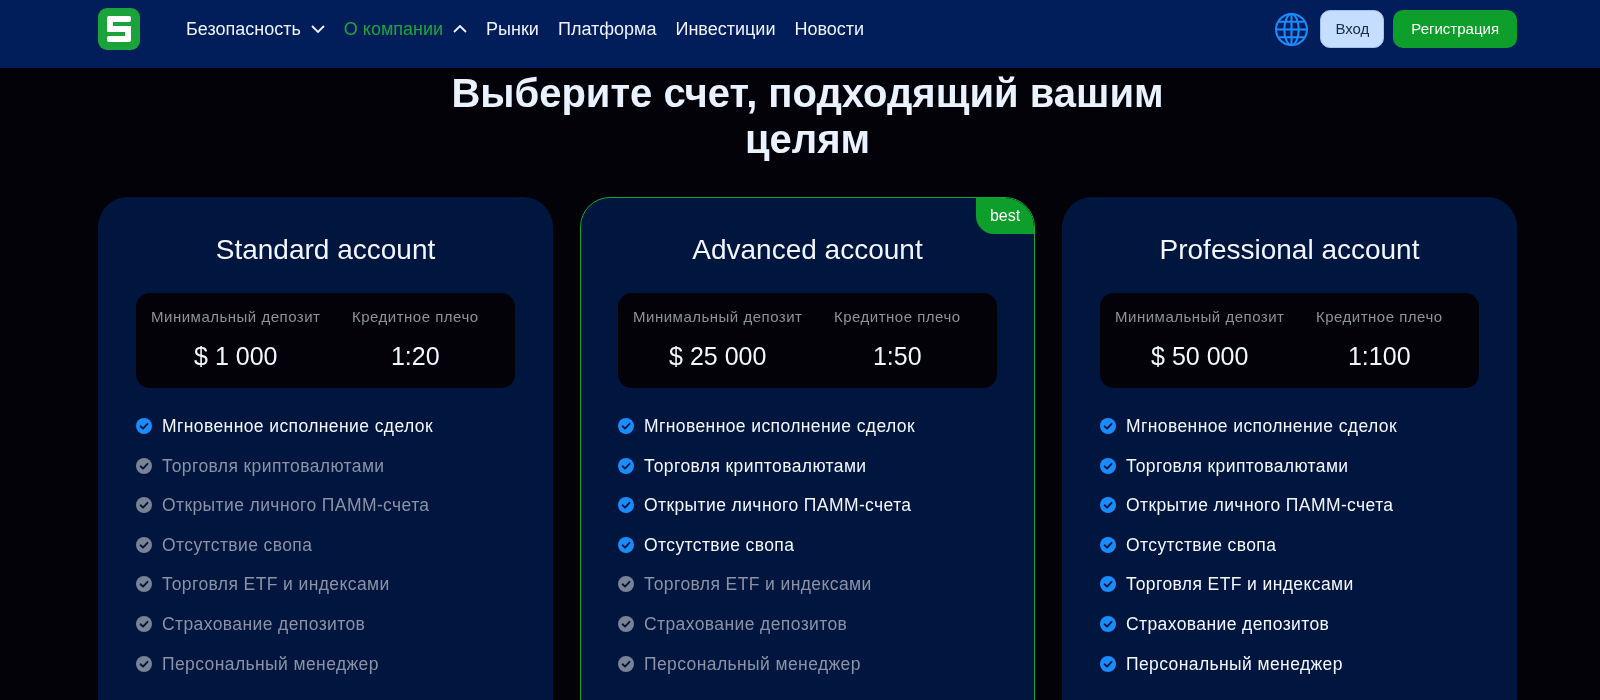  What do you see at coordinates (718, 356) in the screenshot?
I see `stat-value: $ 25 000` at bounding box center [718, 356].